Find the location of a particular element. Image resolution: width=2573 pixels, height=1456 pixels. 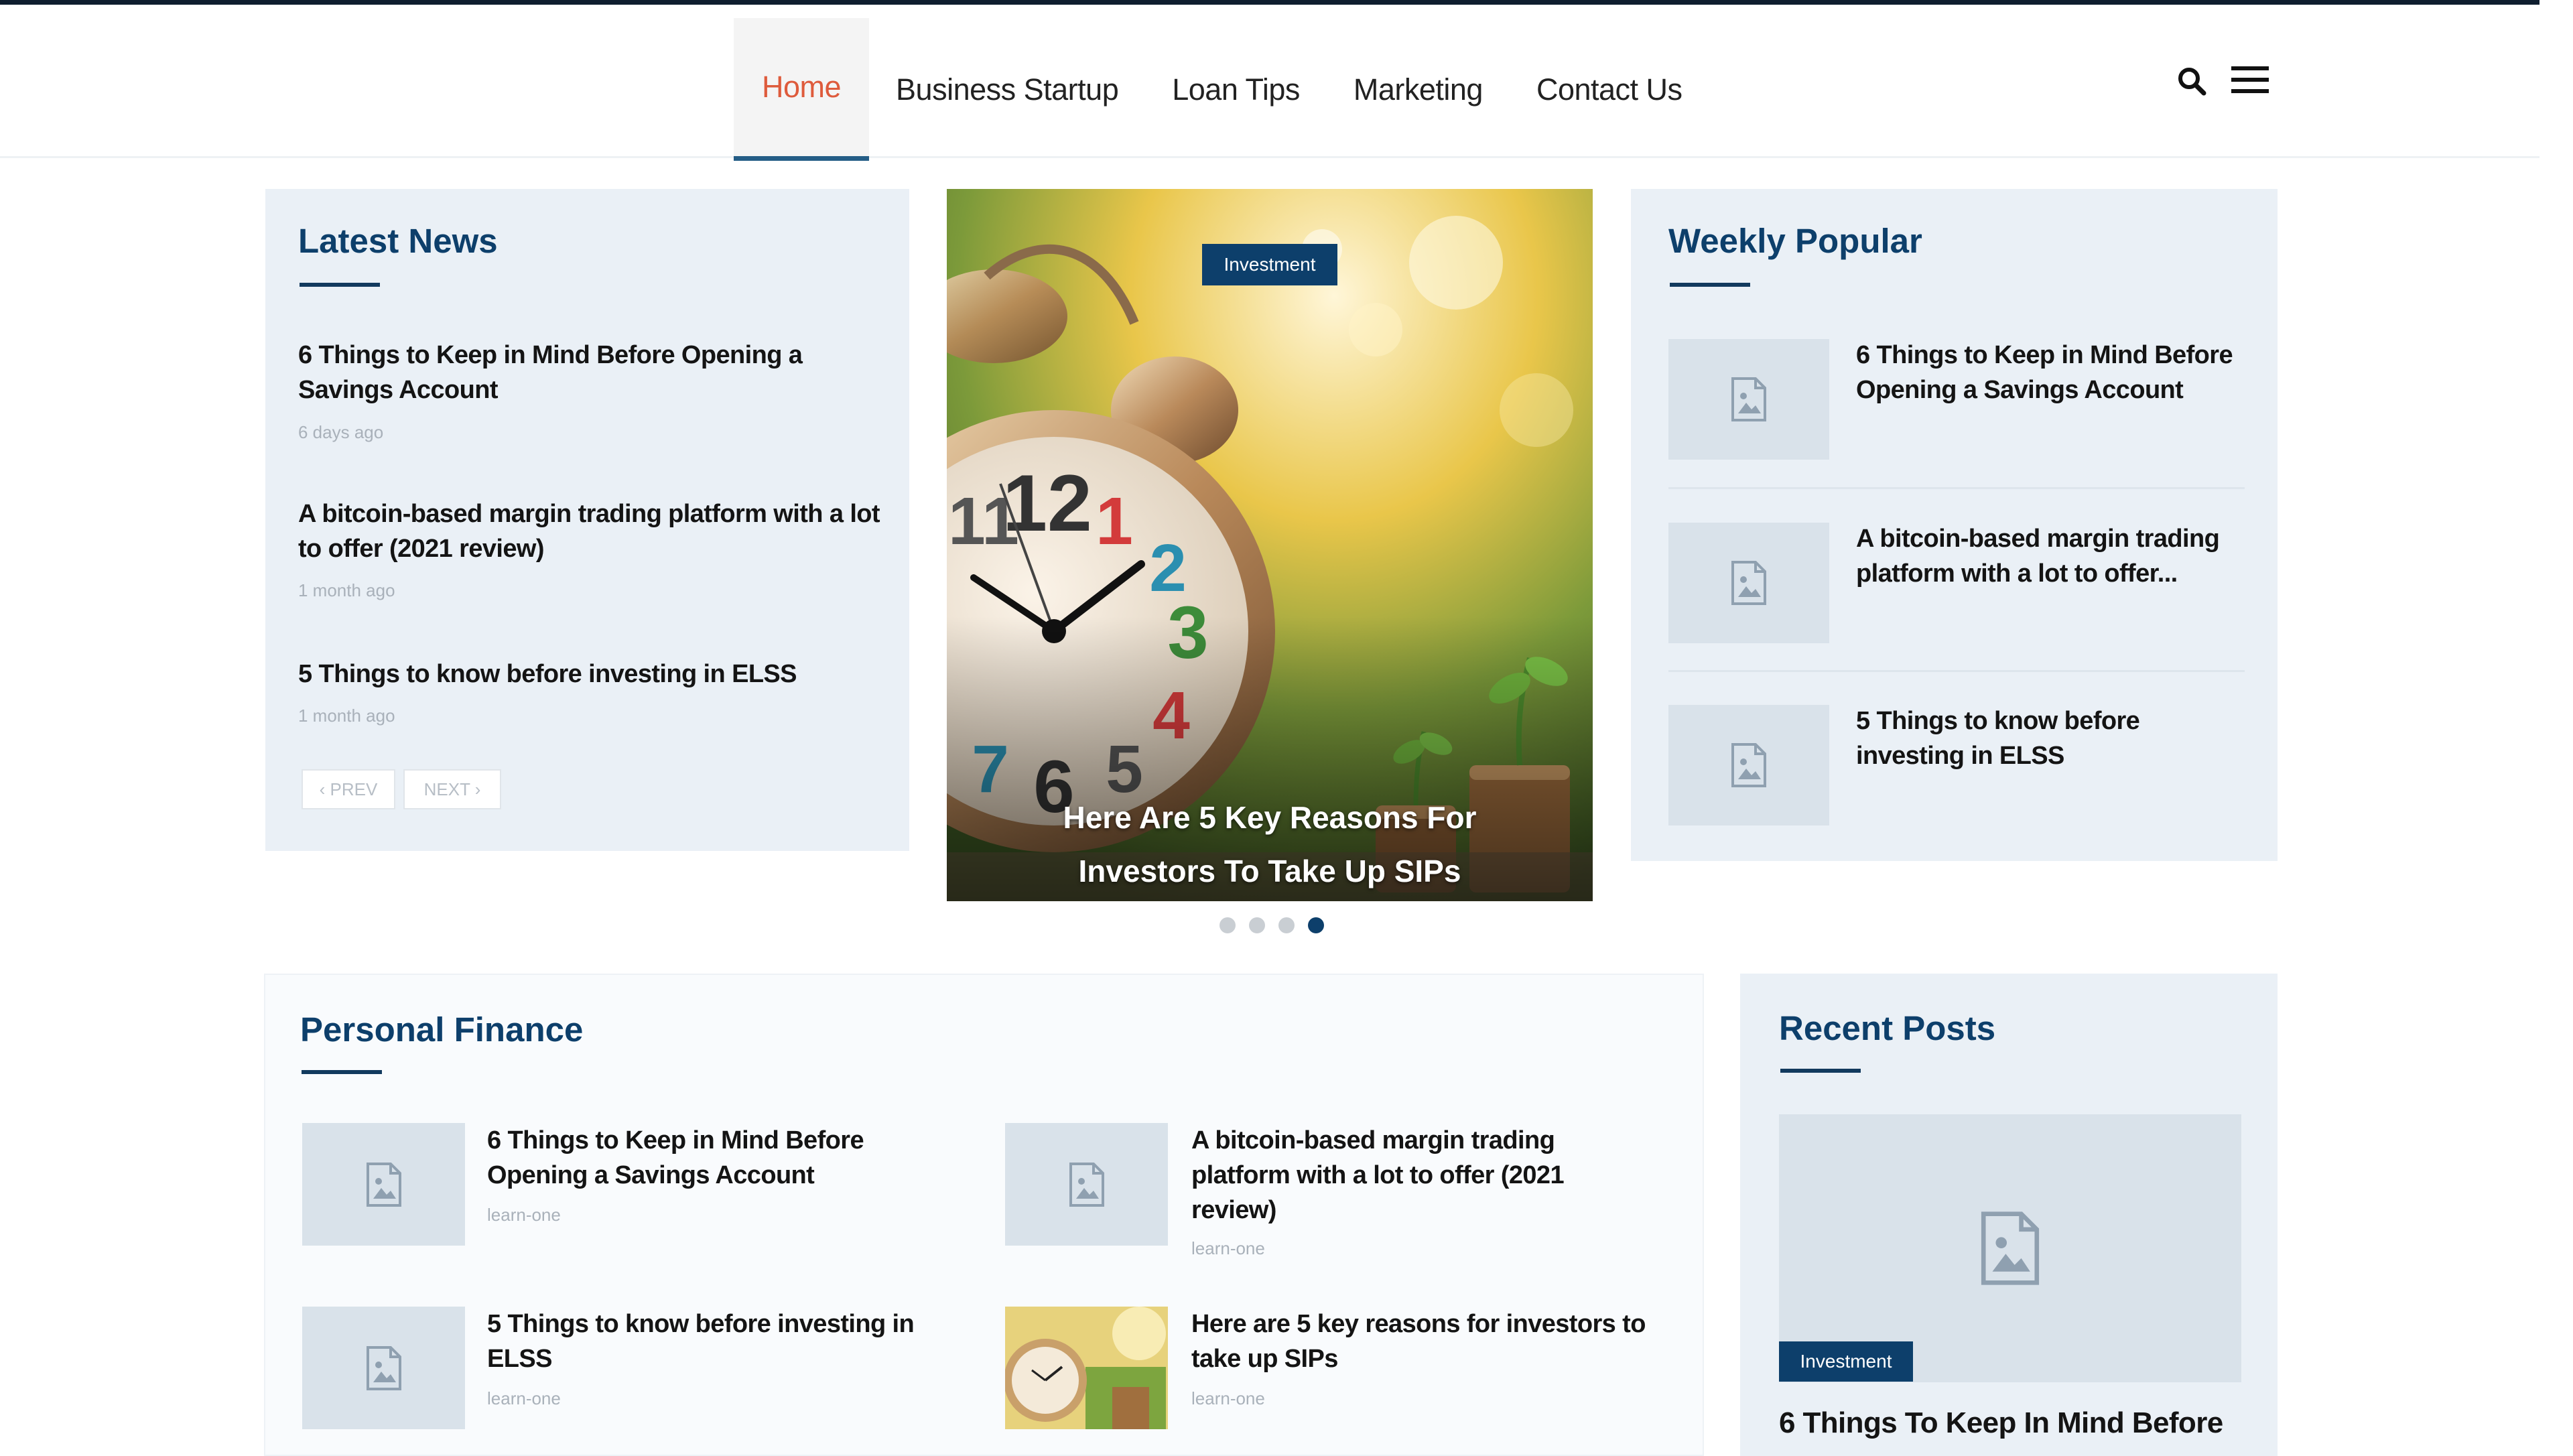

nav-item-business-startup: Business Startup is located at coordinates (1007, 89).